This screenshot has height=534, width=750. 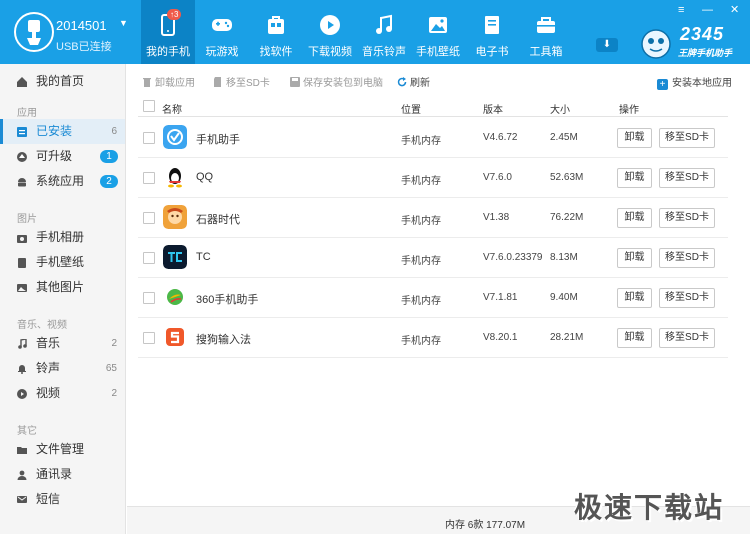 I want to click on sidebar-item-label: 手机壁纸, so click(x=60, y=262).